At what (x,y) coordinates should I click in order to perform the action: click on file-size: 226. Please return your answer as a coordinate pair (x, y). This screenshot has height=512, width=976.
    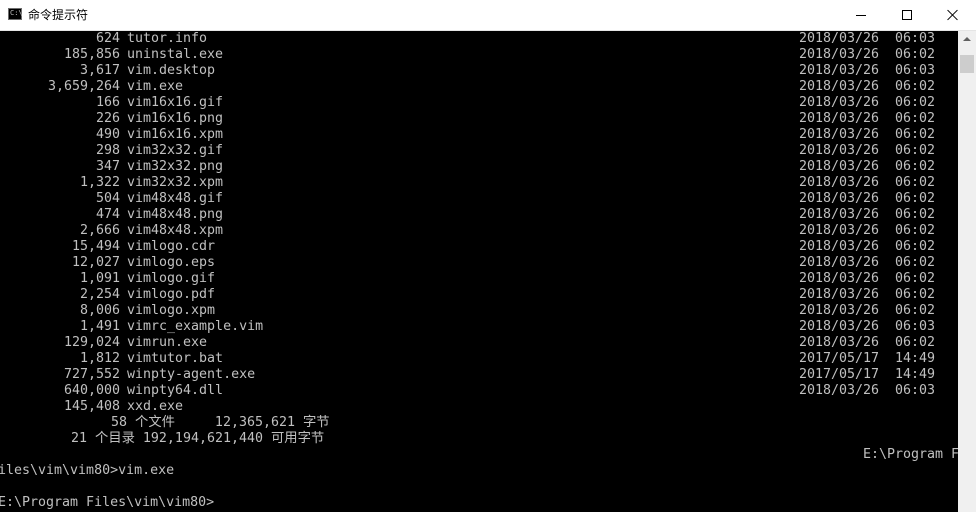
    Looking at the image, I should click on (107, 118).